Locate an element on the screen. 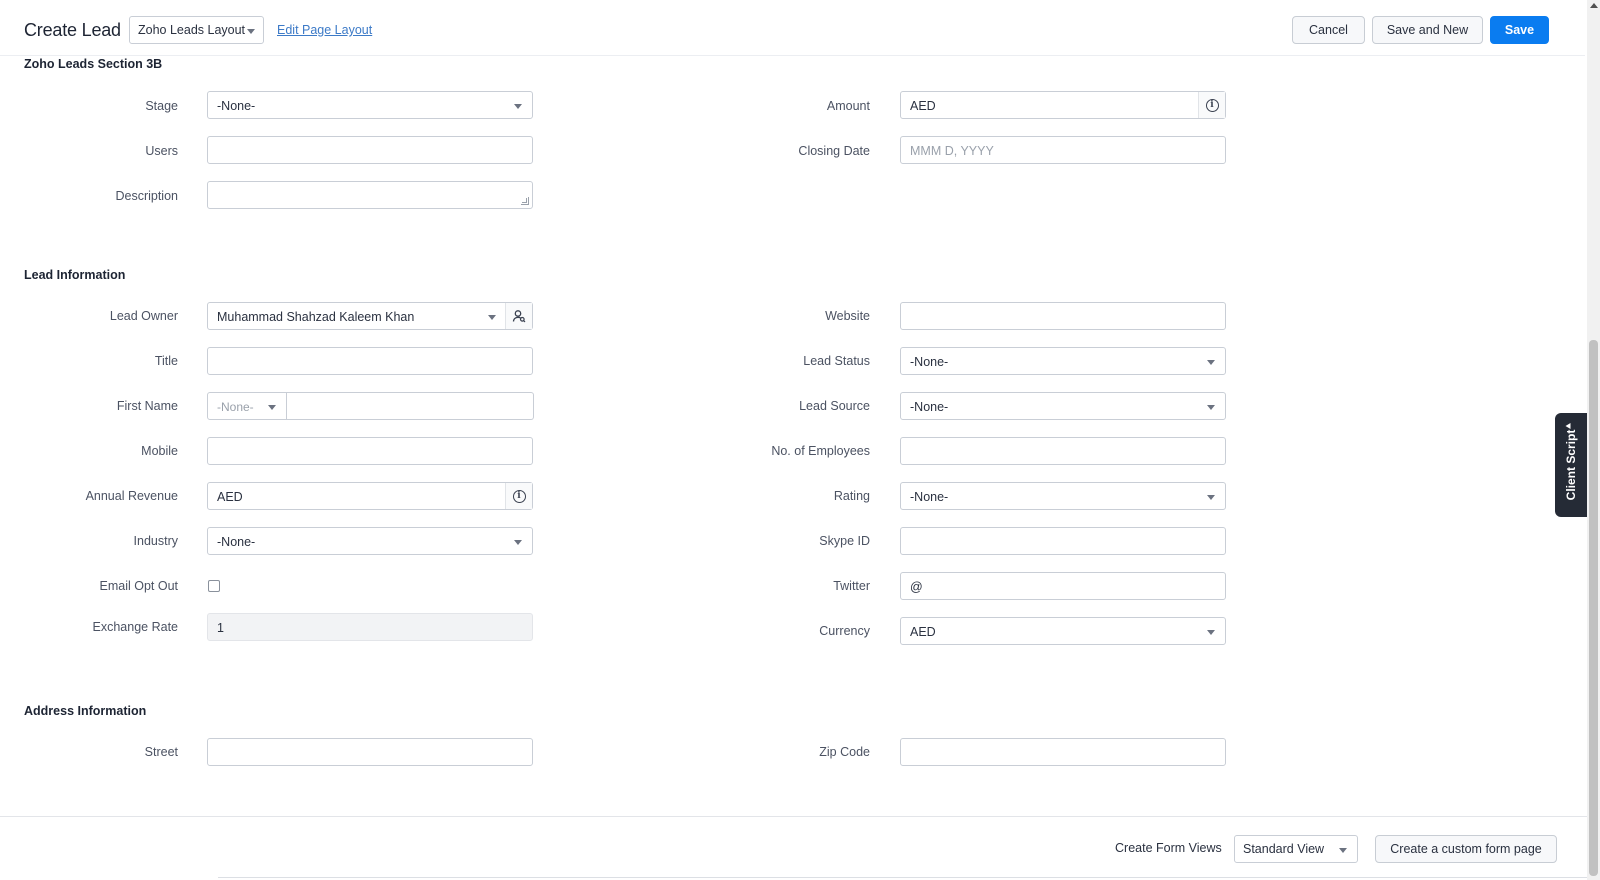 The width and height of the screenshot is (1600, 880). client-script-label: Client Script is located at coordinates (1571, 465).